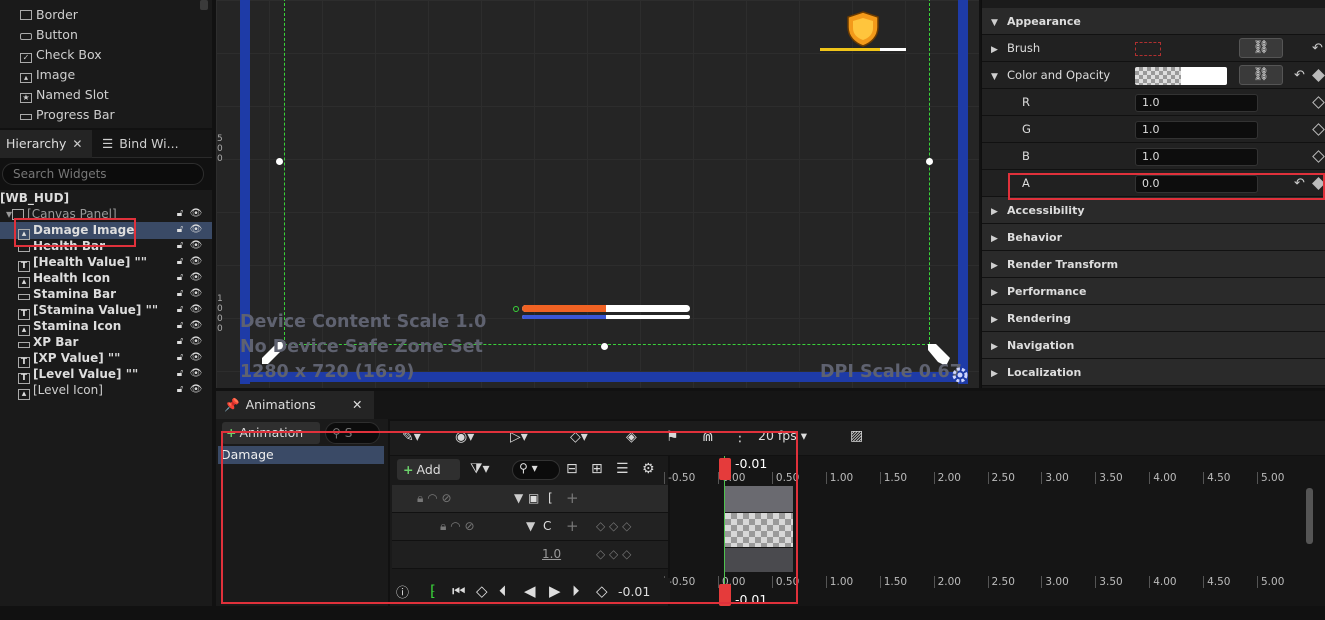 Image resolution: width=1325 pixels, height=620 pixels. What do you see at coordinates (708, 437) in the screenshot?
I see `snap-magnet-icon: ⋒` at bounding box center [708, 437].